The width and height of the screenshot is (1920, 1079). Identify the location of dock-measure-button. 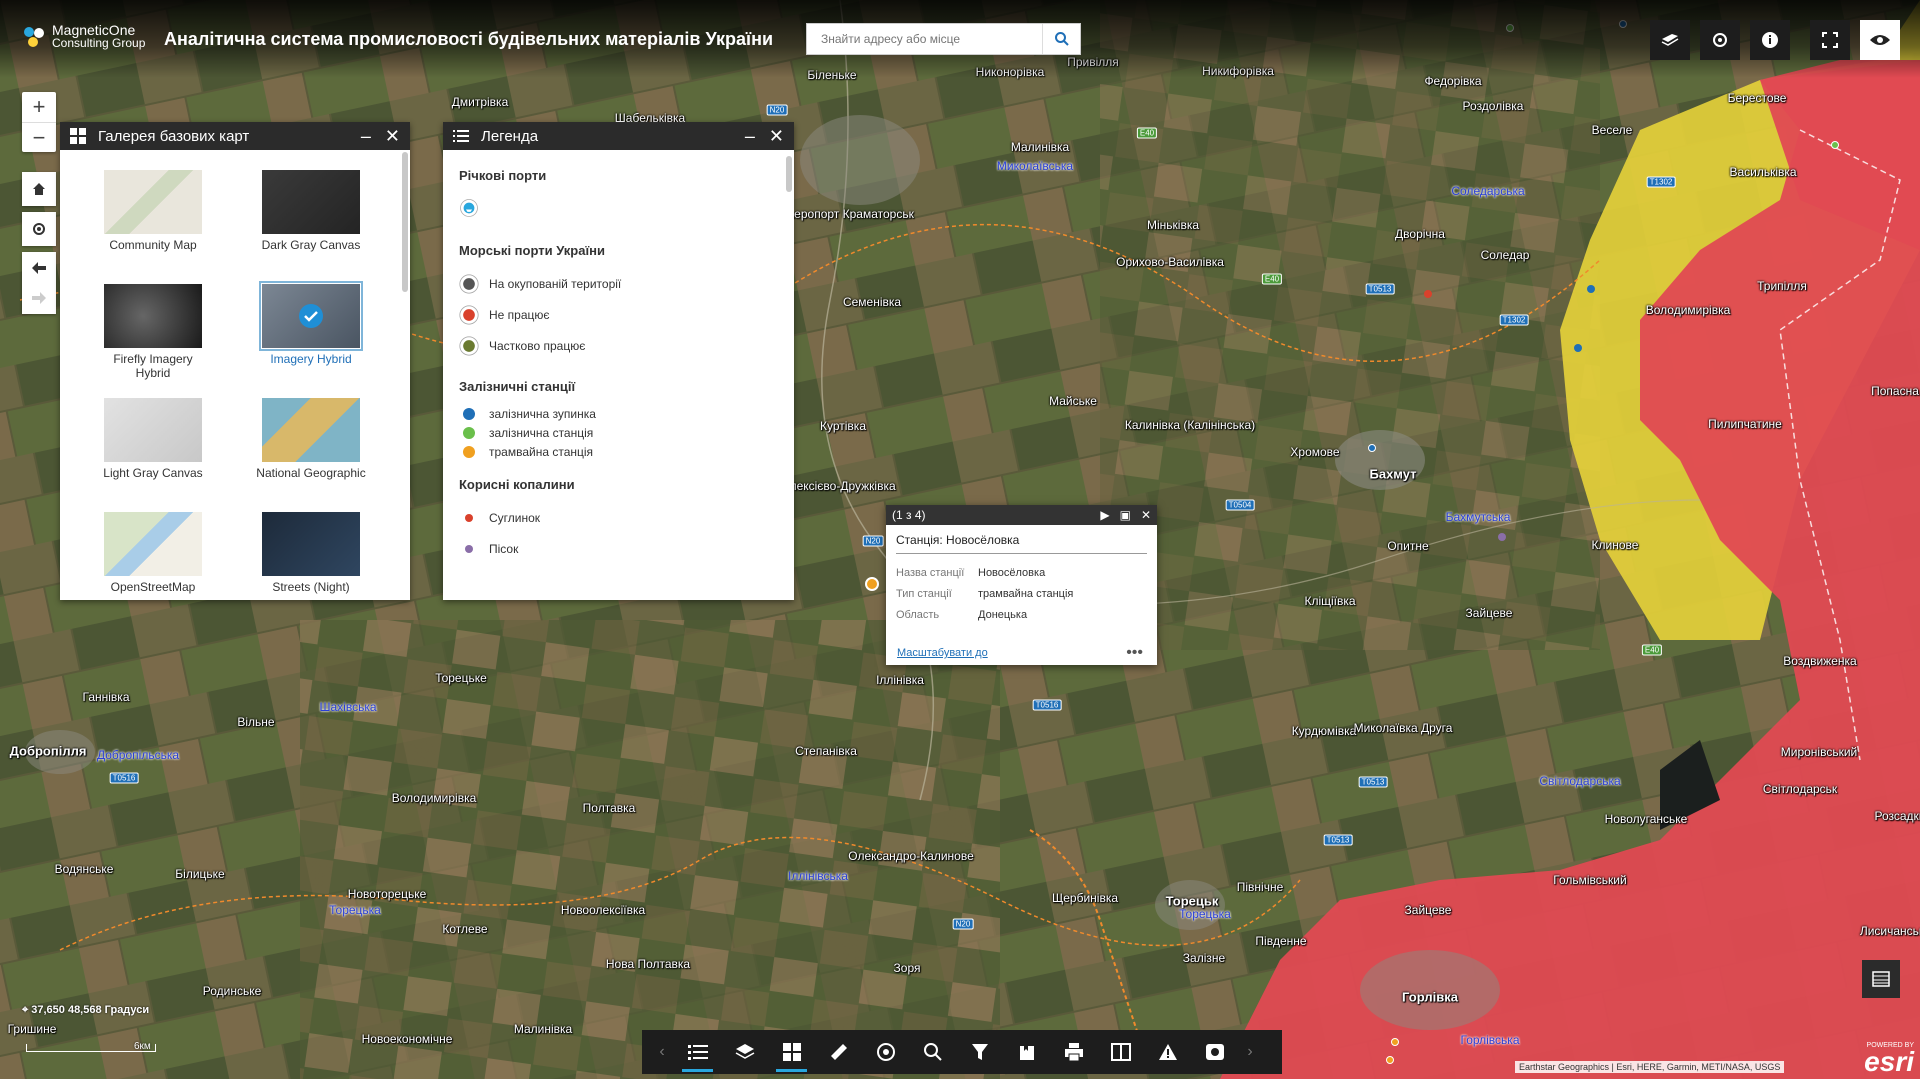
(838, 1052).